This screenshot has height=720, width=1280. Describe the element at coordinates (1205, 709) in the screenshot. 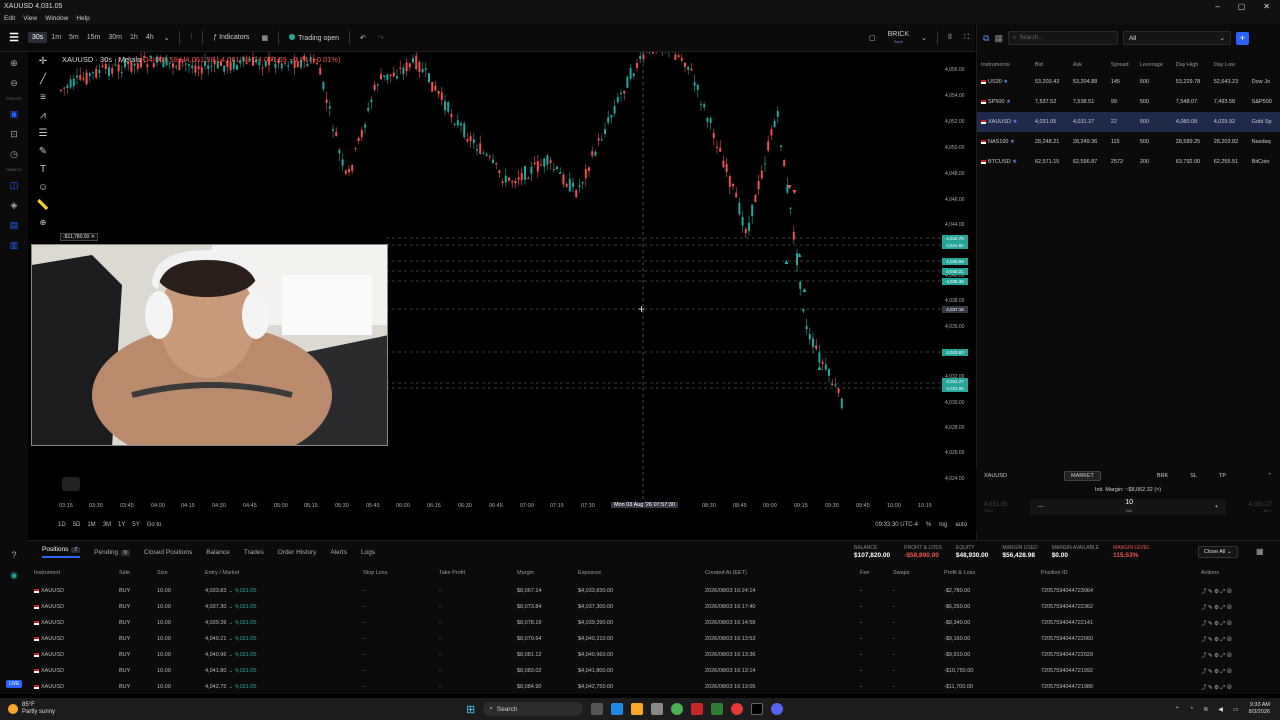

I see `wifi-icon: ≋` at that location.